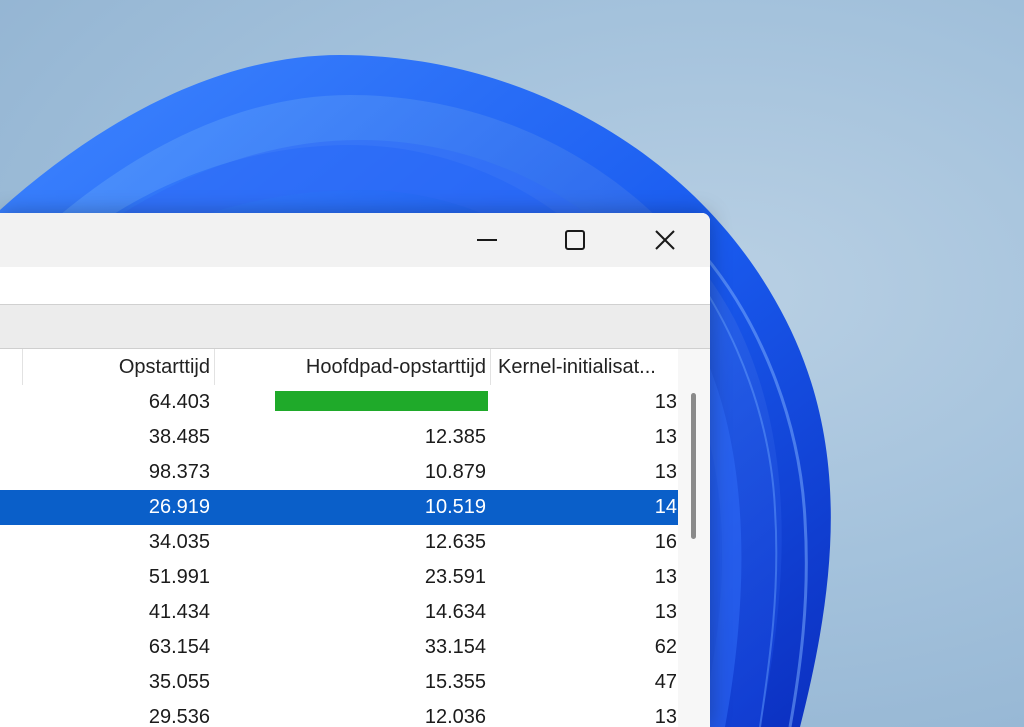  What do you see at coordinates (179, 542) in the screenshot?
I see `cell-opstarttijd: 34.035` at bounding box center [179, 542].